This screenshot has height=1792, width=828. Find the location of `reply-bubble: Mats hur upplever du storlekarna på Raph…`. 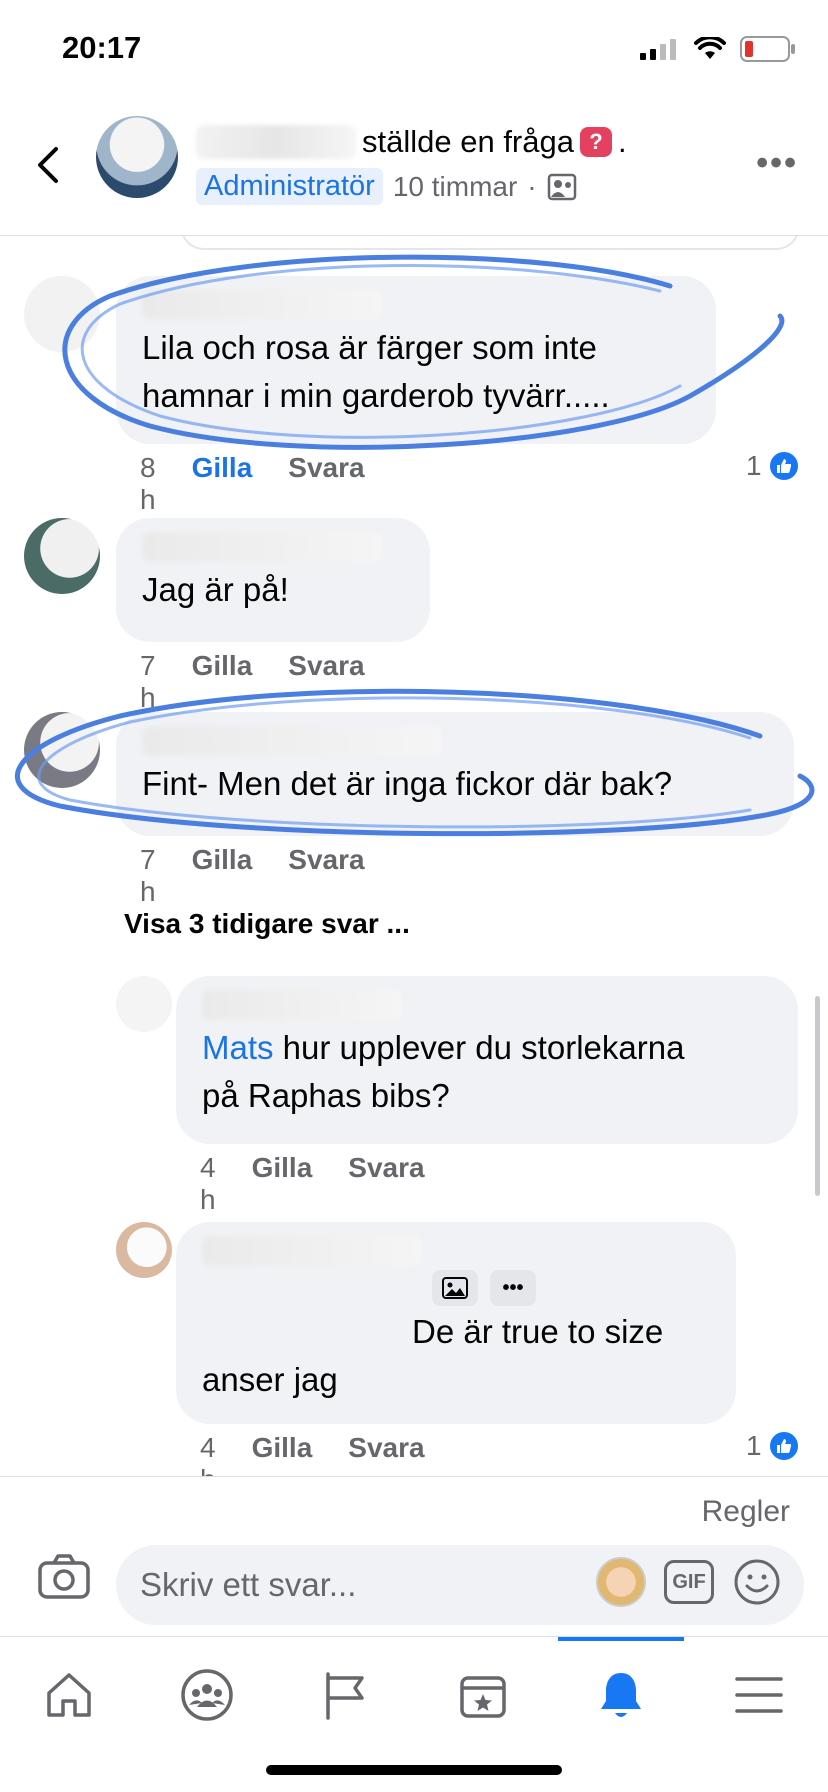

reply-bubble: Mats hur upplever du storlekarna på Raph… is located at coordinates (487, 1060).